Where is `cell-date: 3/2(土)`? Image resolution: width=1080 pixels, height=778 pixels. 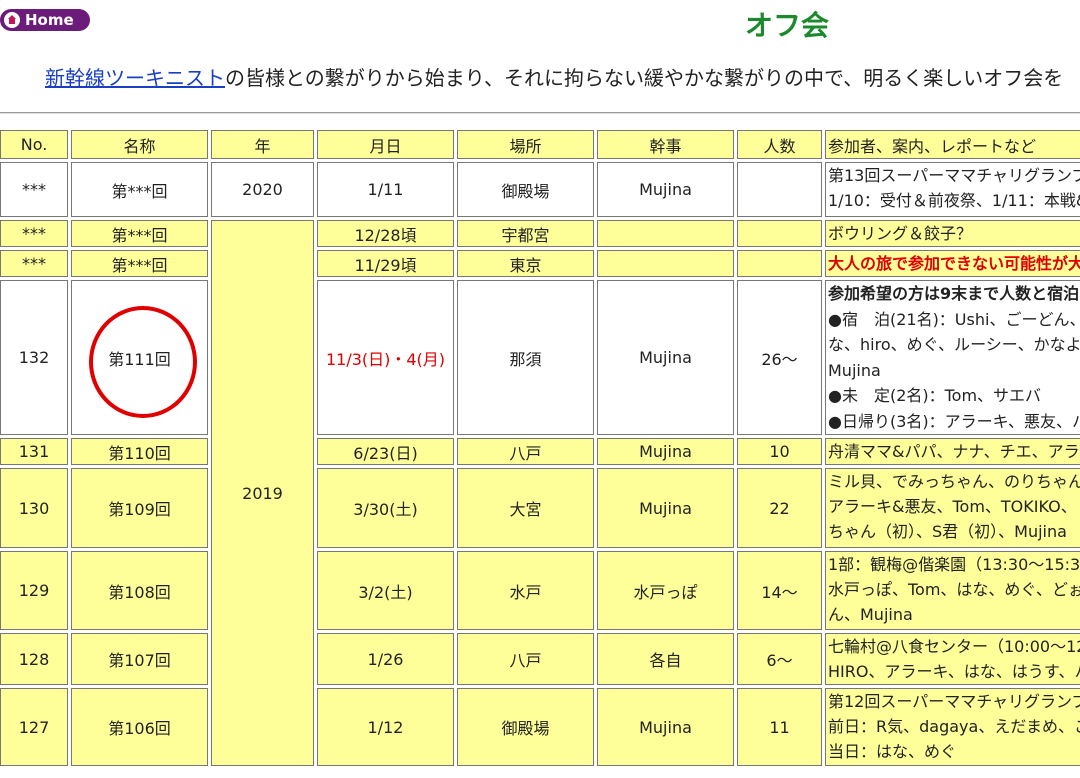 cell-date: 3/2(土) is located at coordinates (385, 590).